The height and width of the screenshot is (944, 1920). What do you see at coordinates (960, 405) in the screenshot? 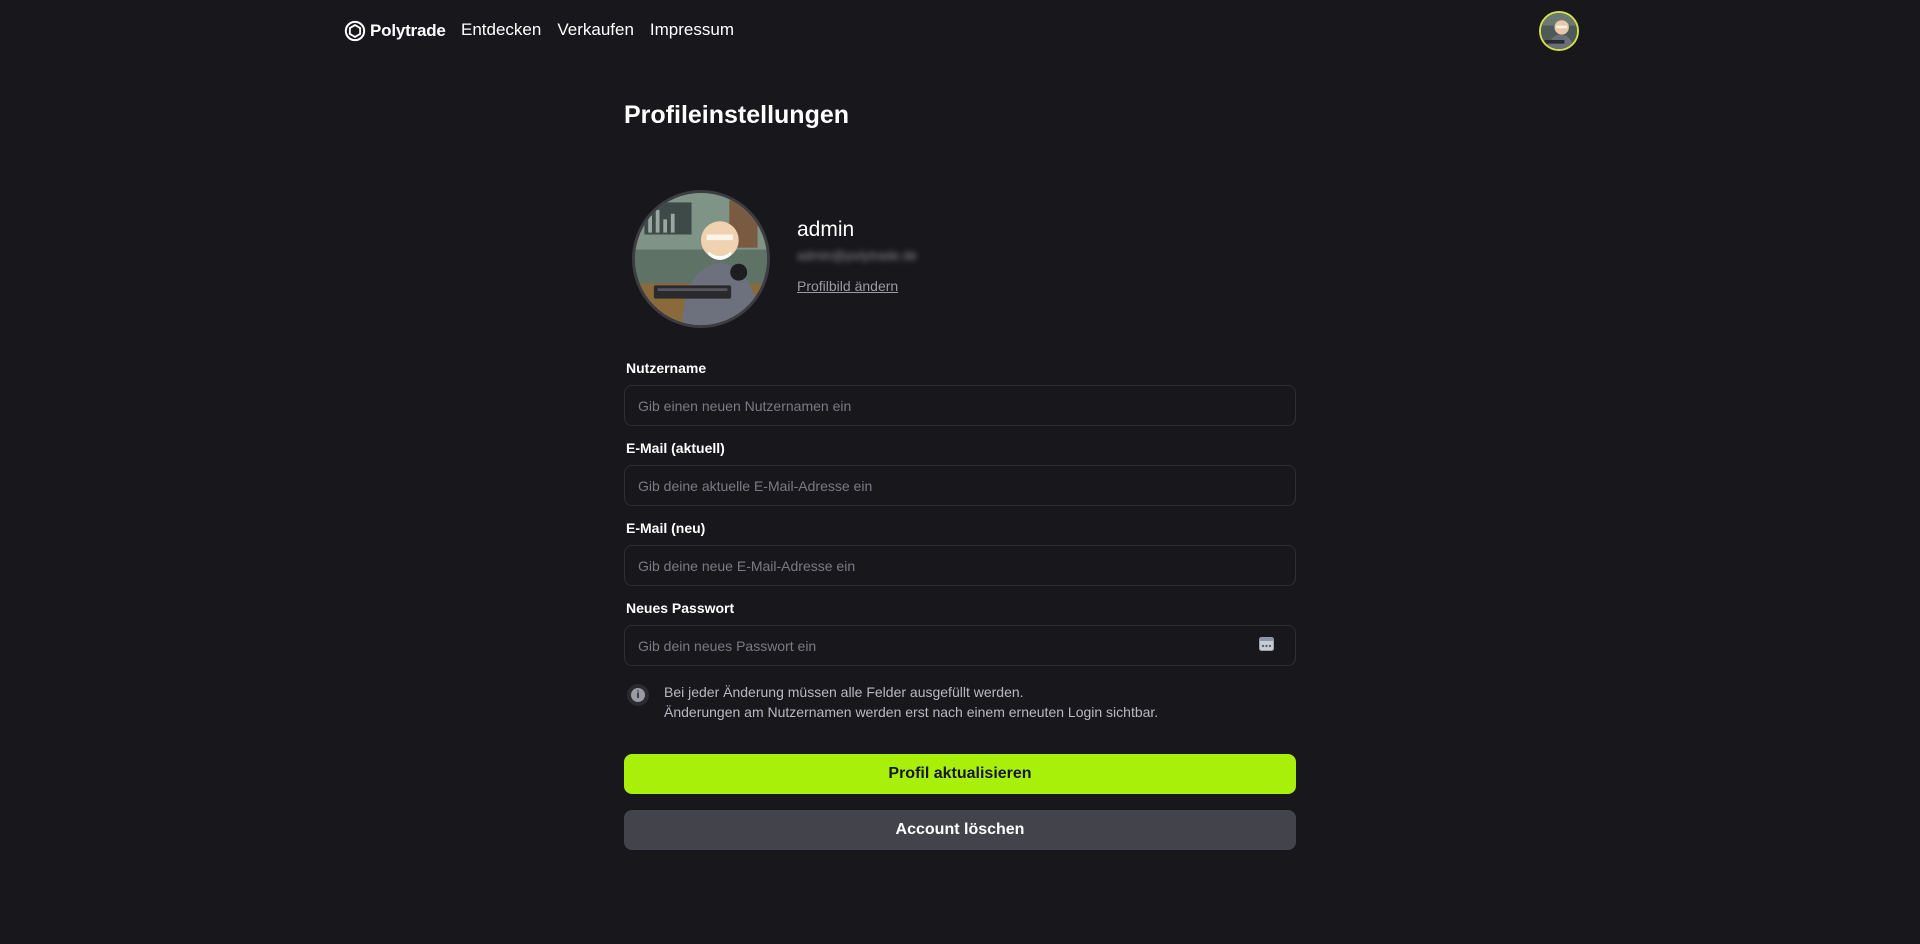
I see `username-input` at bounding box center [960, 405].